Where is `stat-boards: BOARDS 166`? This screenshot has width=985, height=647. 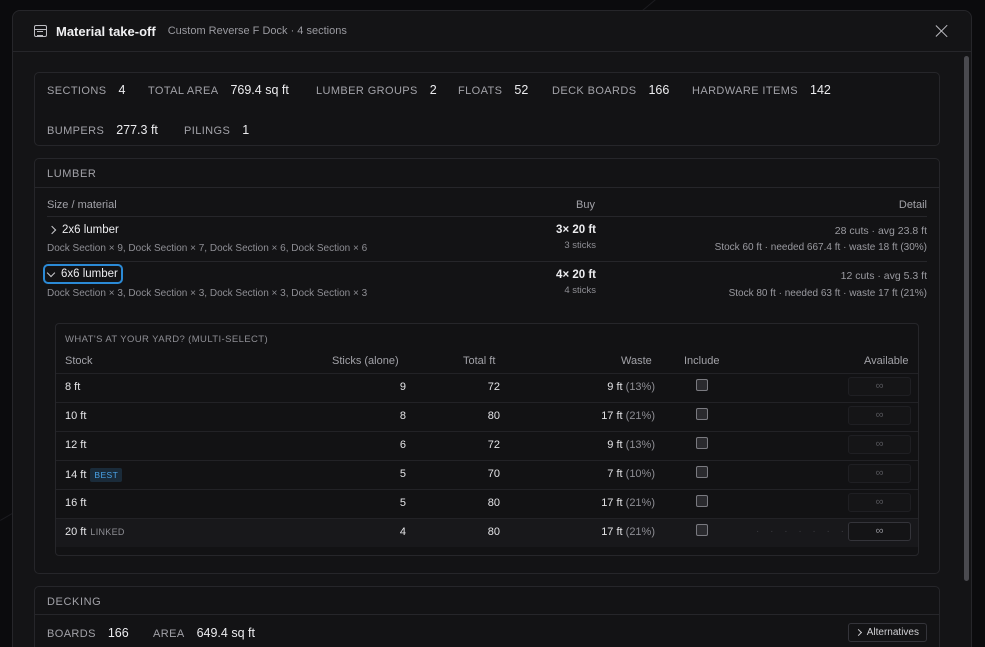 stat-boards: BOARDS 166 is located at coordinates (88, 633).